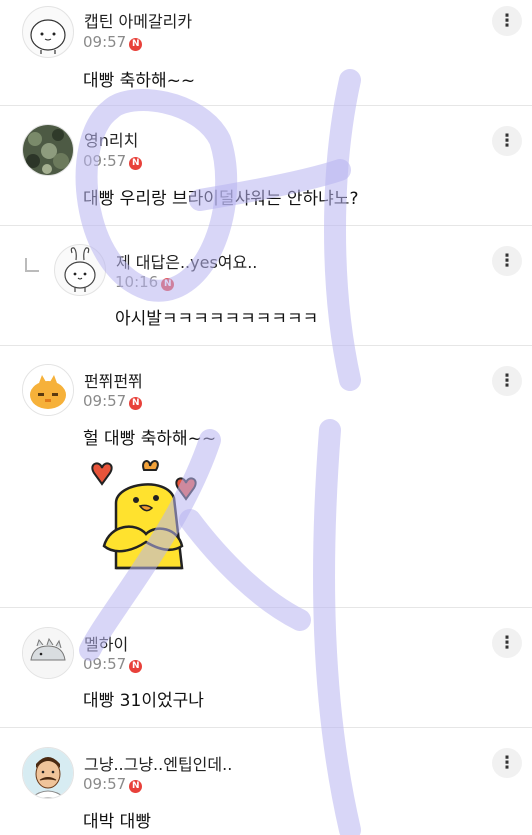  Describe the element at coordinates (266, 53) in the screenshot. I see `comment-item: 캡틴 아메갈리카 09:57 N 대빵 축하해~~ ⋮` at that location.